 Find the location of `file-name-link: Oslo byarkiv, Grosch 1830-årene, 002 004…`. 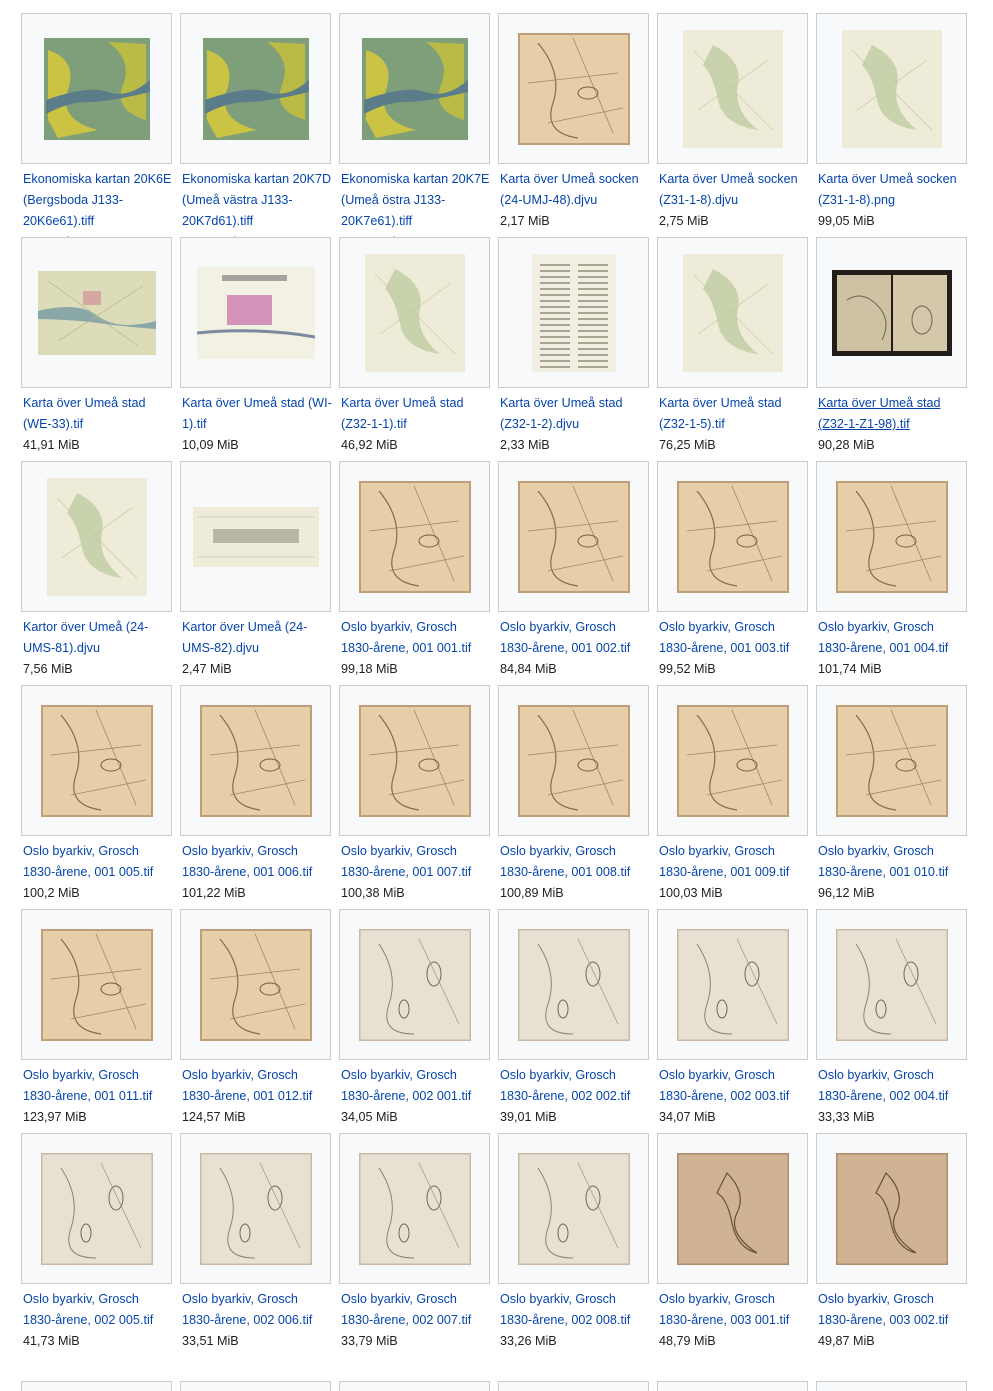

file-name-link: Oslo byarkiv, Grosch 1830-årene, 002 004… is located at coordinates (893, 1086).